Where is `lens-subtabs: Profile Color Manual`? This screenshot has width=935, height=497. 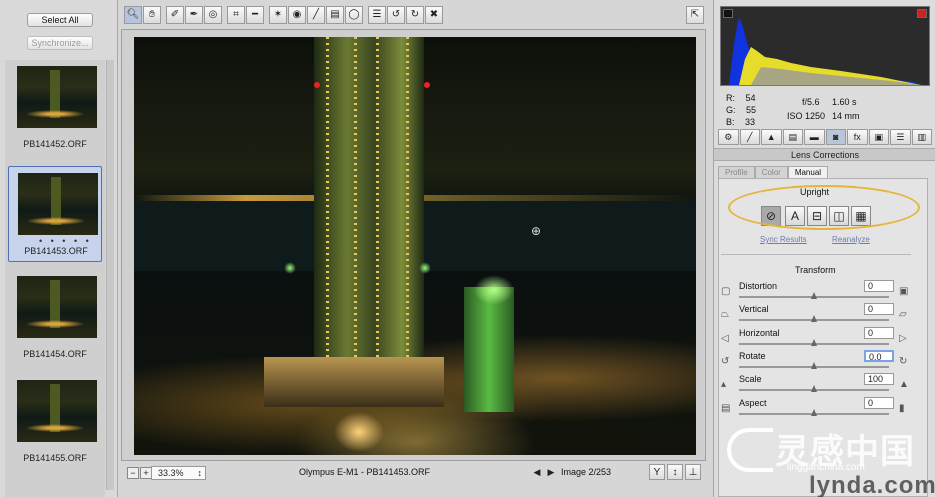 lens-subtabs: Profile Color Manual is located at coordinates (773, 172).